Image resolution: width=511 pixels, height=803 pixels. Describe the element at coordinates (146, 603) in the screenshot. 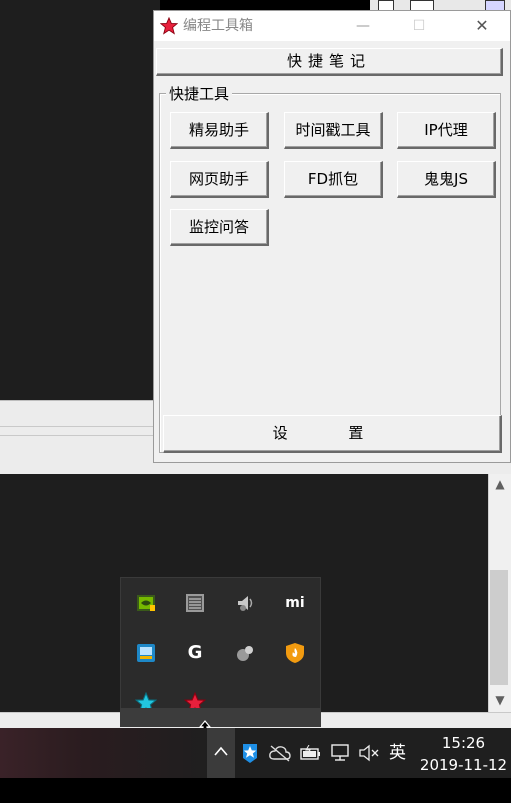

I see `nvidia-icon` at that location.